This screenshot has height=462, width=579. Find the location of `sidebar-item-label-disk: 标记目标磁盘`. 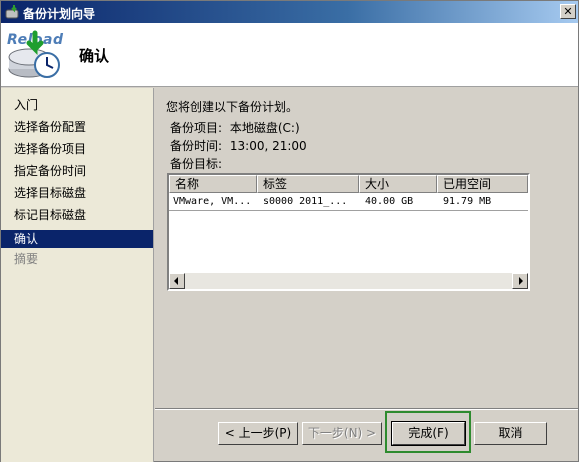

sidebar-item-label-disk: 标记目标磁盘 is located at coordinates (77, 215).